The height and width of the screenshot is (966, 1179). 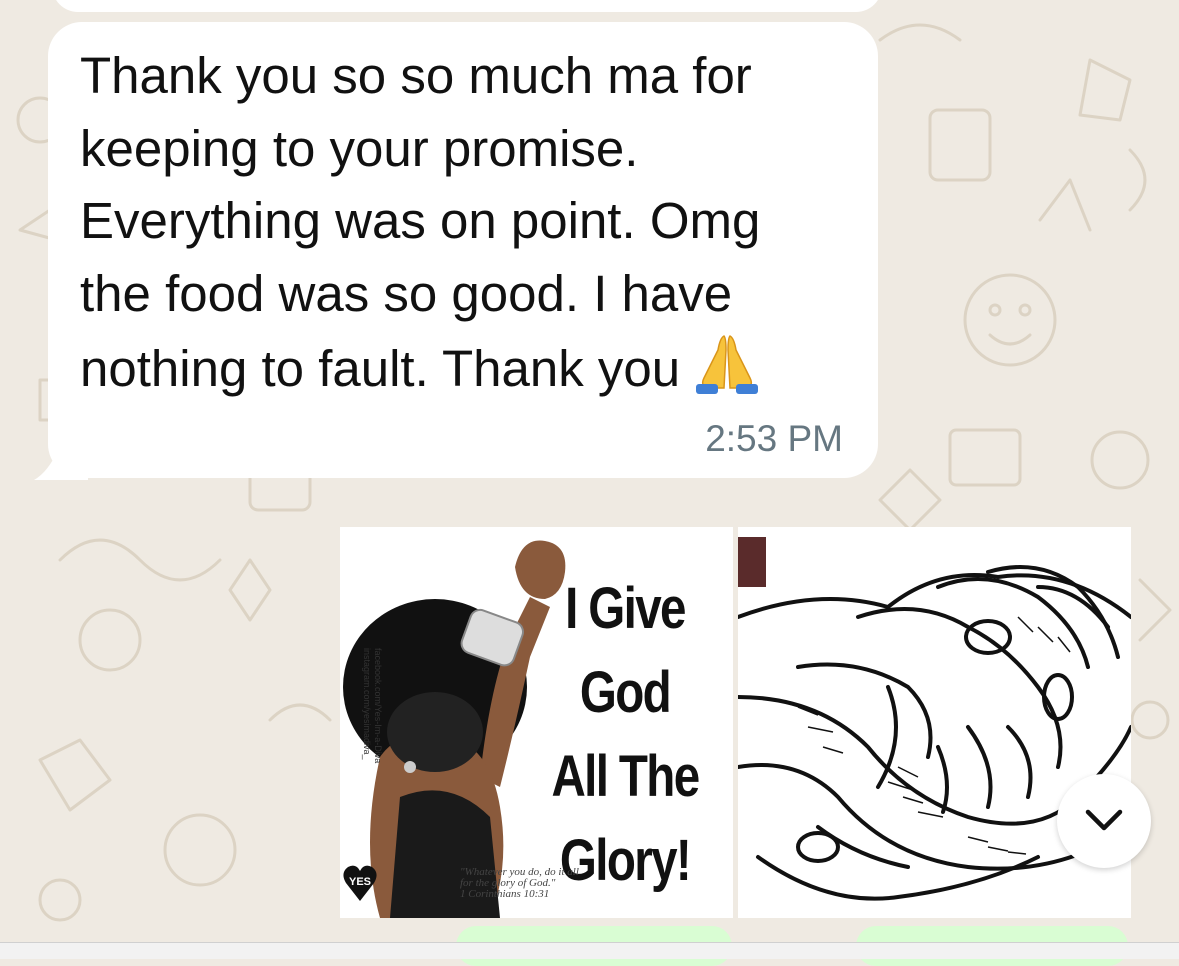 I want to click on glory-title: I Give God All The Glory!, so click(x=625, y=735).